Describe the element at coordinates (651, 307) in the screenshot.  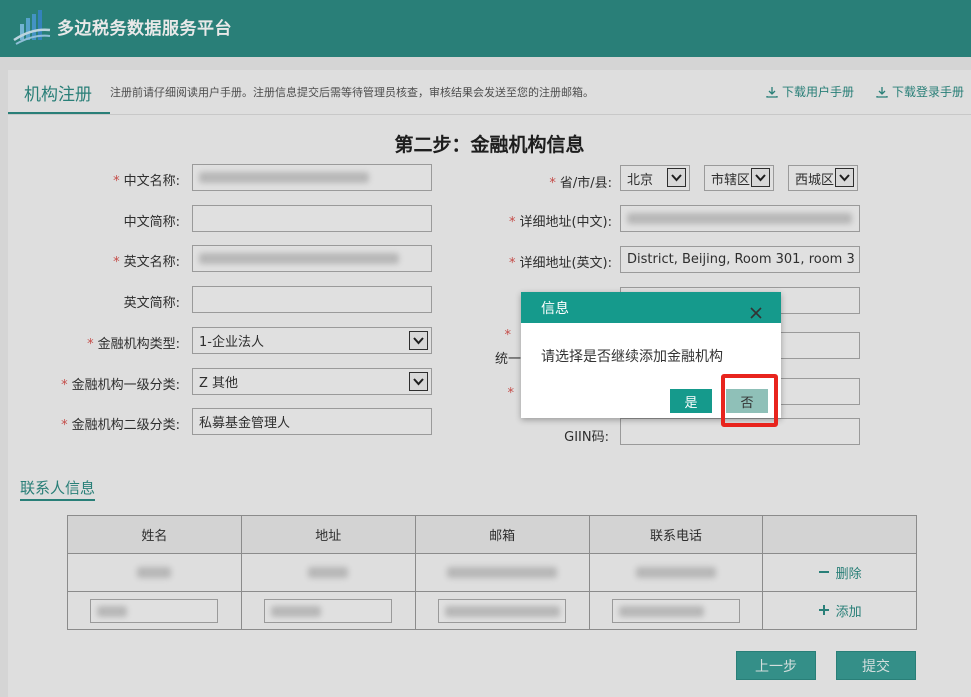
I see `dialog-header: 信息` at that location.